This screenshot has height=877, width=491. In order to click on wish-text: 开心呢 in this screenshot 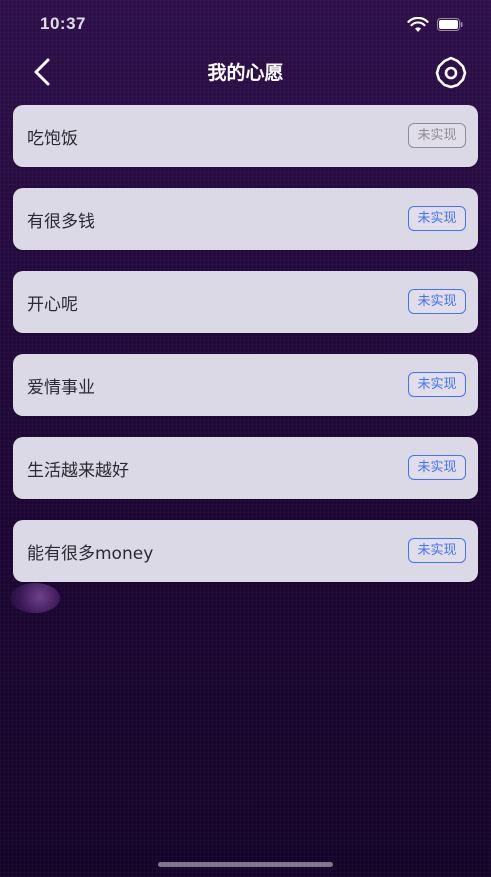, I will do `click(52, 305)`.